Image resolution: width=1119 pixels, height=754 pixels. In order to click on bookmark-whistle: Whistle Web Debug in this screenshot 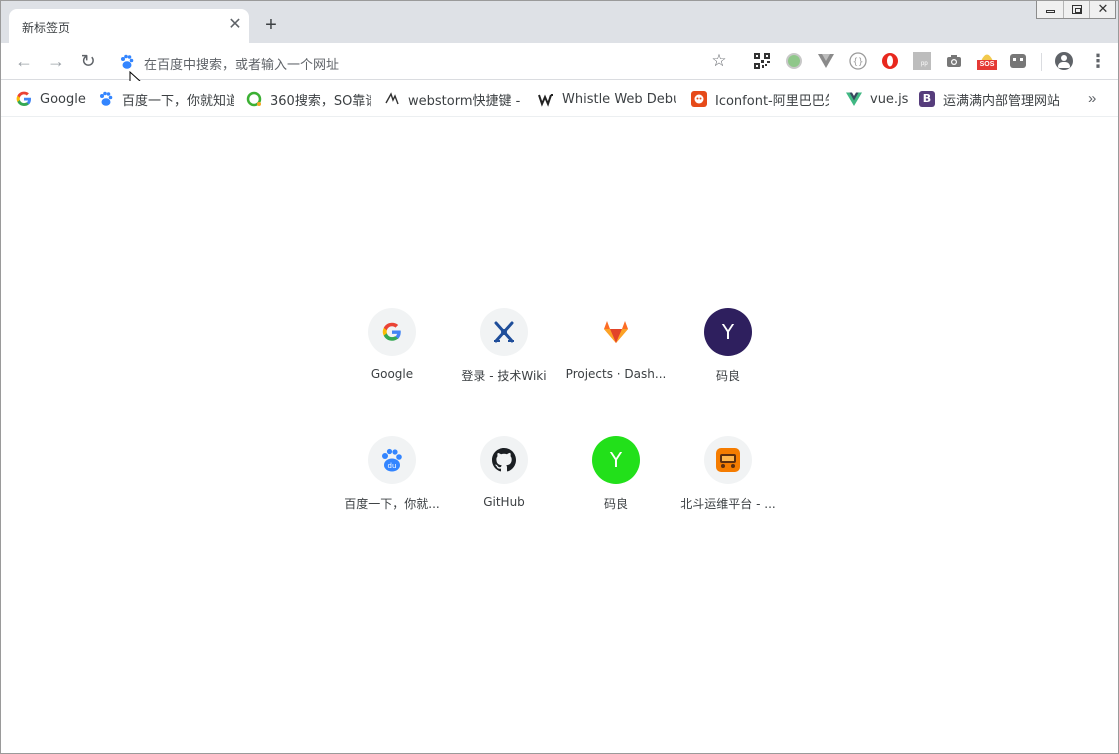, I will do `click(607, 99)`.